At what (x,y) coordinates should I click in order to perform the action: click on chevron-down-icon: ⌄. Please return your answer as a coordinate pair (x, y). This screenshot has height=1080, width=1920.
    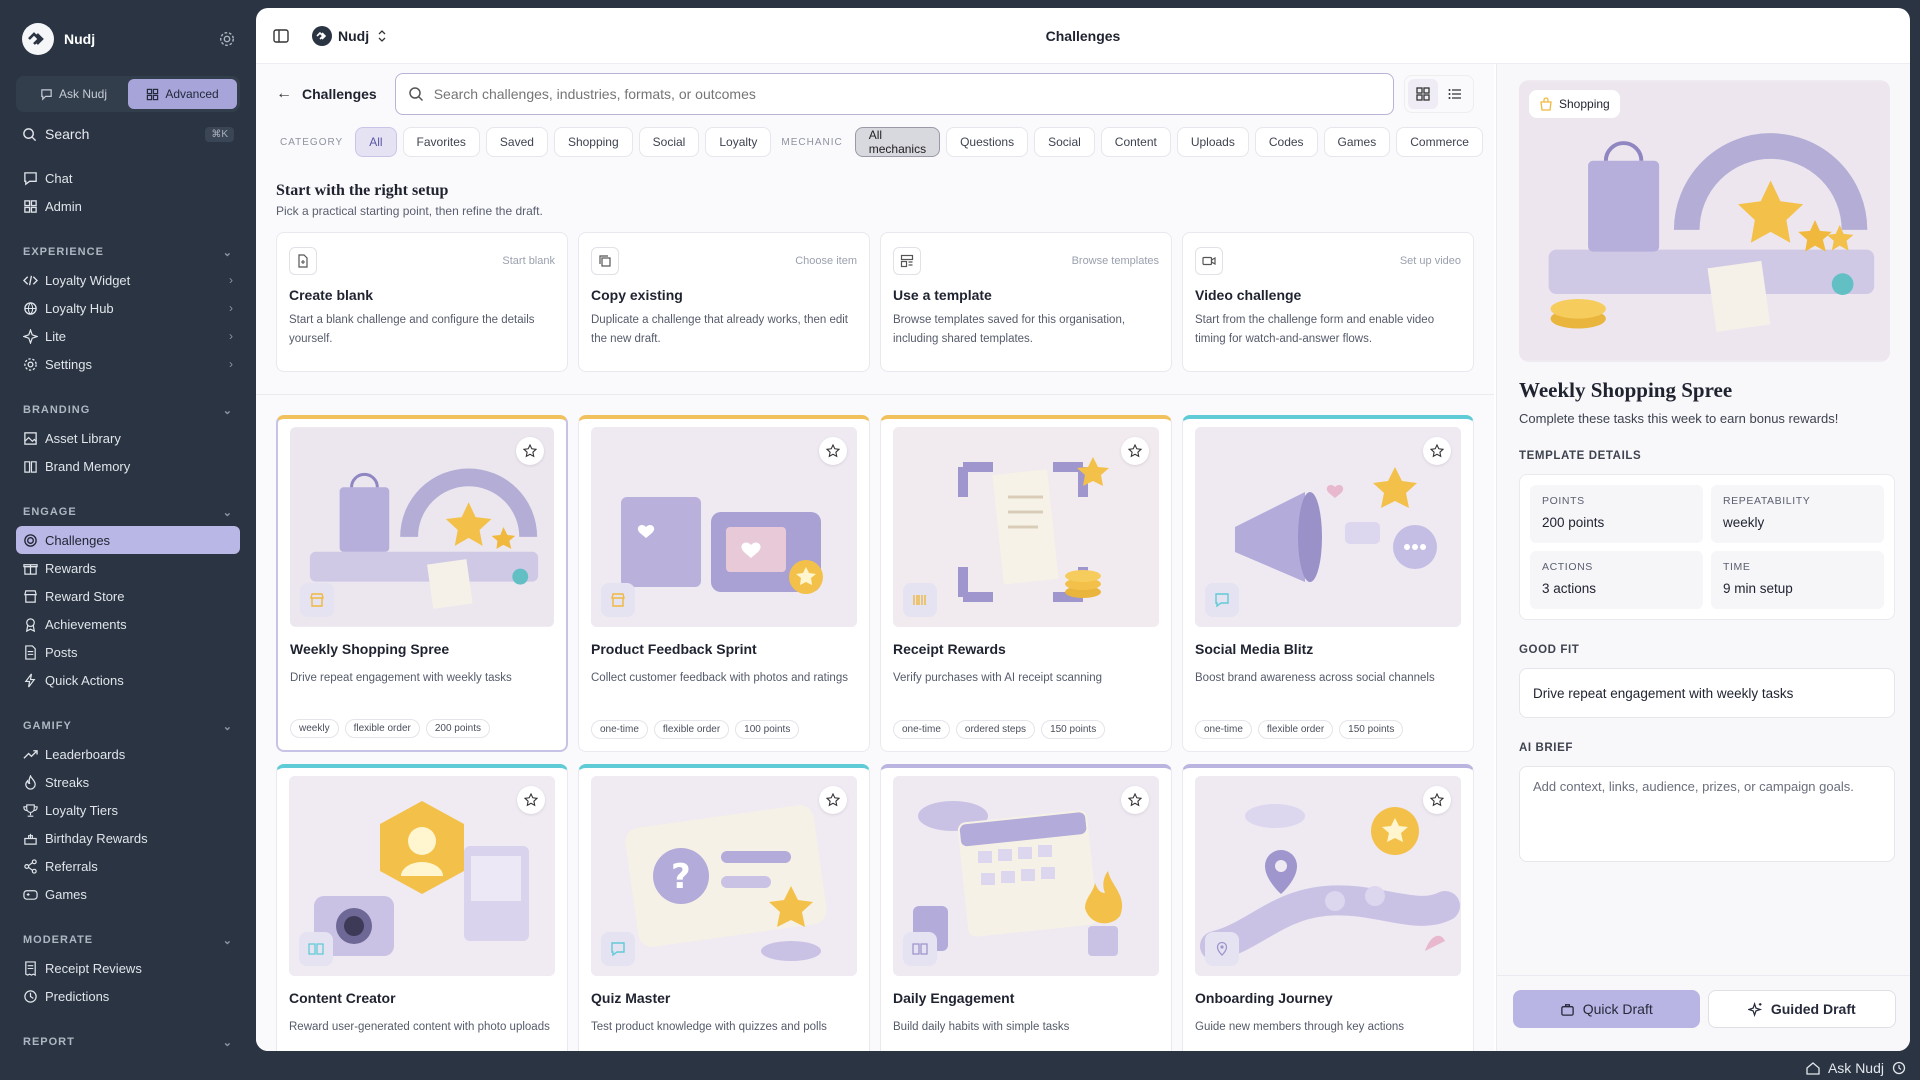
    Looking at the image, I should click on (227, 512).